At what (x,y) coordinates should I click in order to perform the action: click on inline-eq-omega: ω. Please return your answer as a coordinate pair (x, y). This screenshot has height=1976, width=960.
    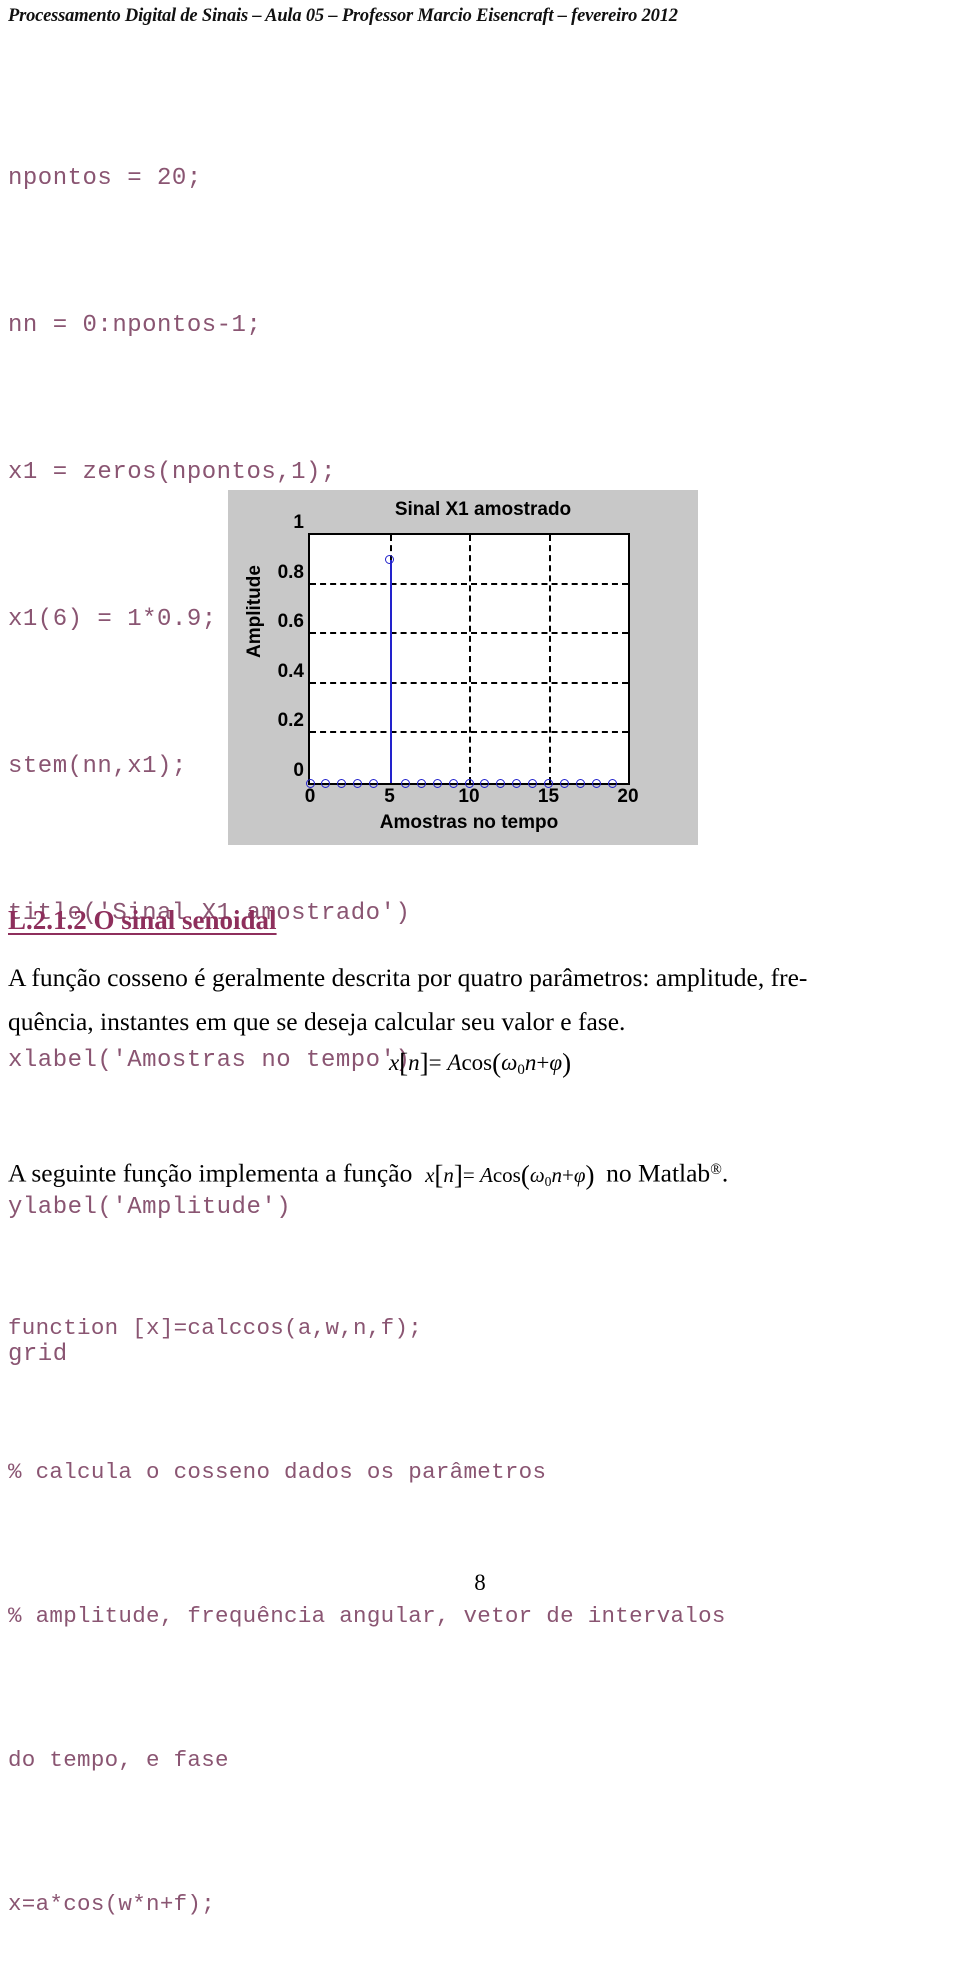
    Looking at the image, I should click on (537, 1174).